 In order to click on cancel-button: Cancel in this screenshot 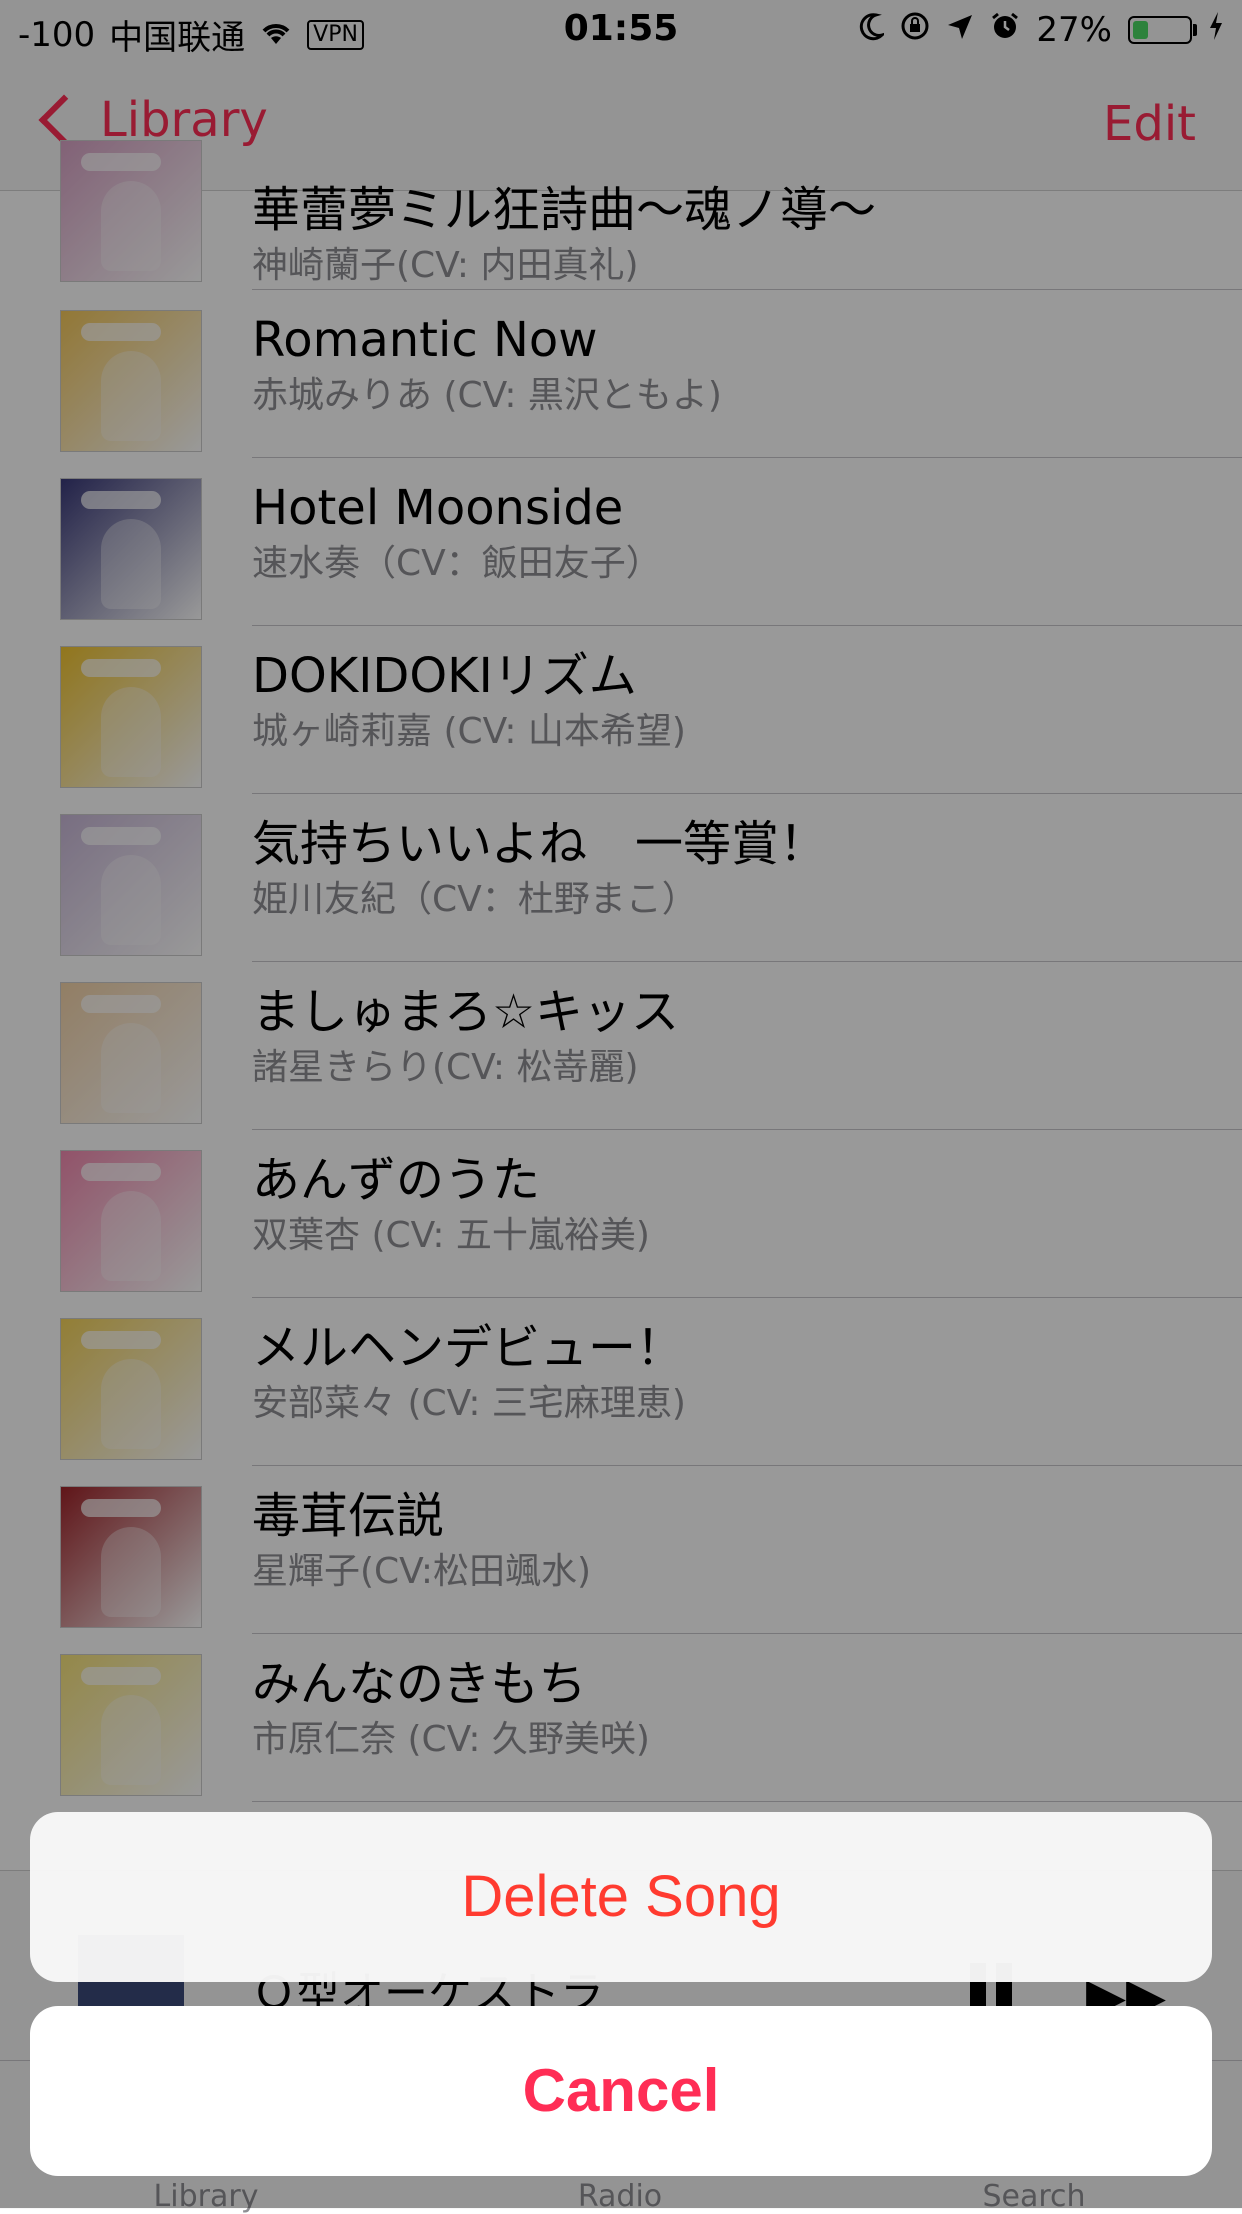, I will do `click(621, 2091)`.